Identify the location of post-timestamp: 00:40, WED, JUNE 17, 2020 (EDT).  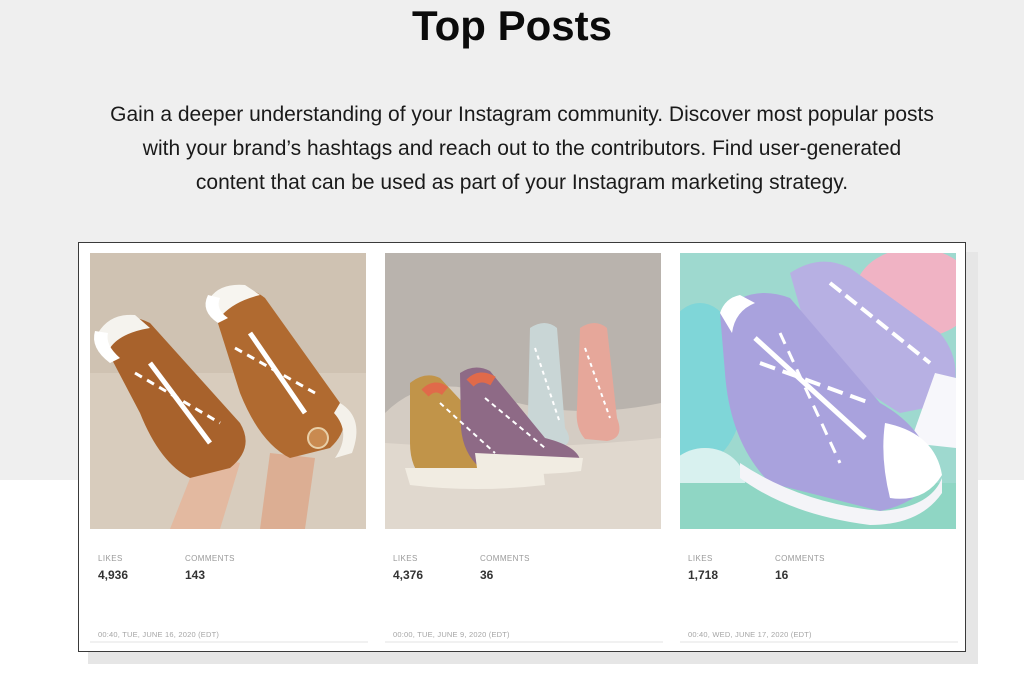
(750, 634).